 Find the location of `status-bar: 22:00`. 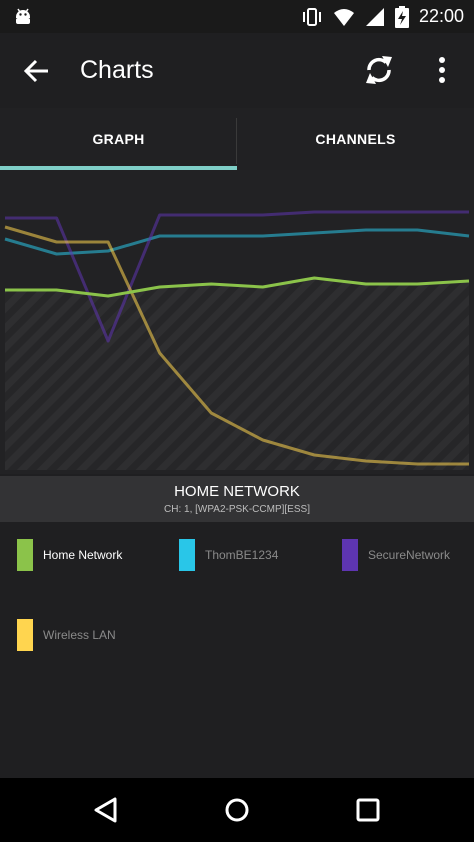

status-bar: 22:00 is located at coordinates (237, 16).